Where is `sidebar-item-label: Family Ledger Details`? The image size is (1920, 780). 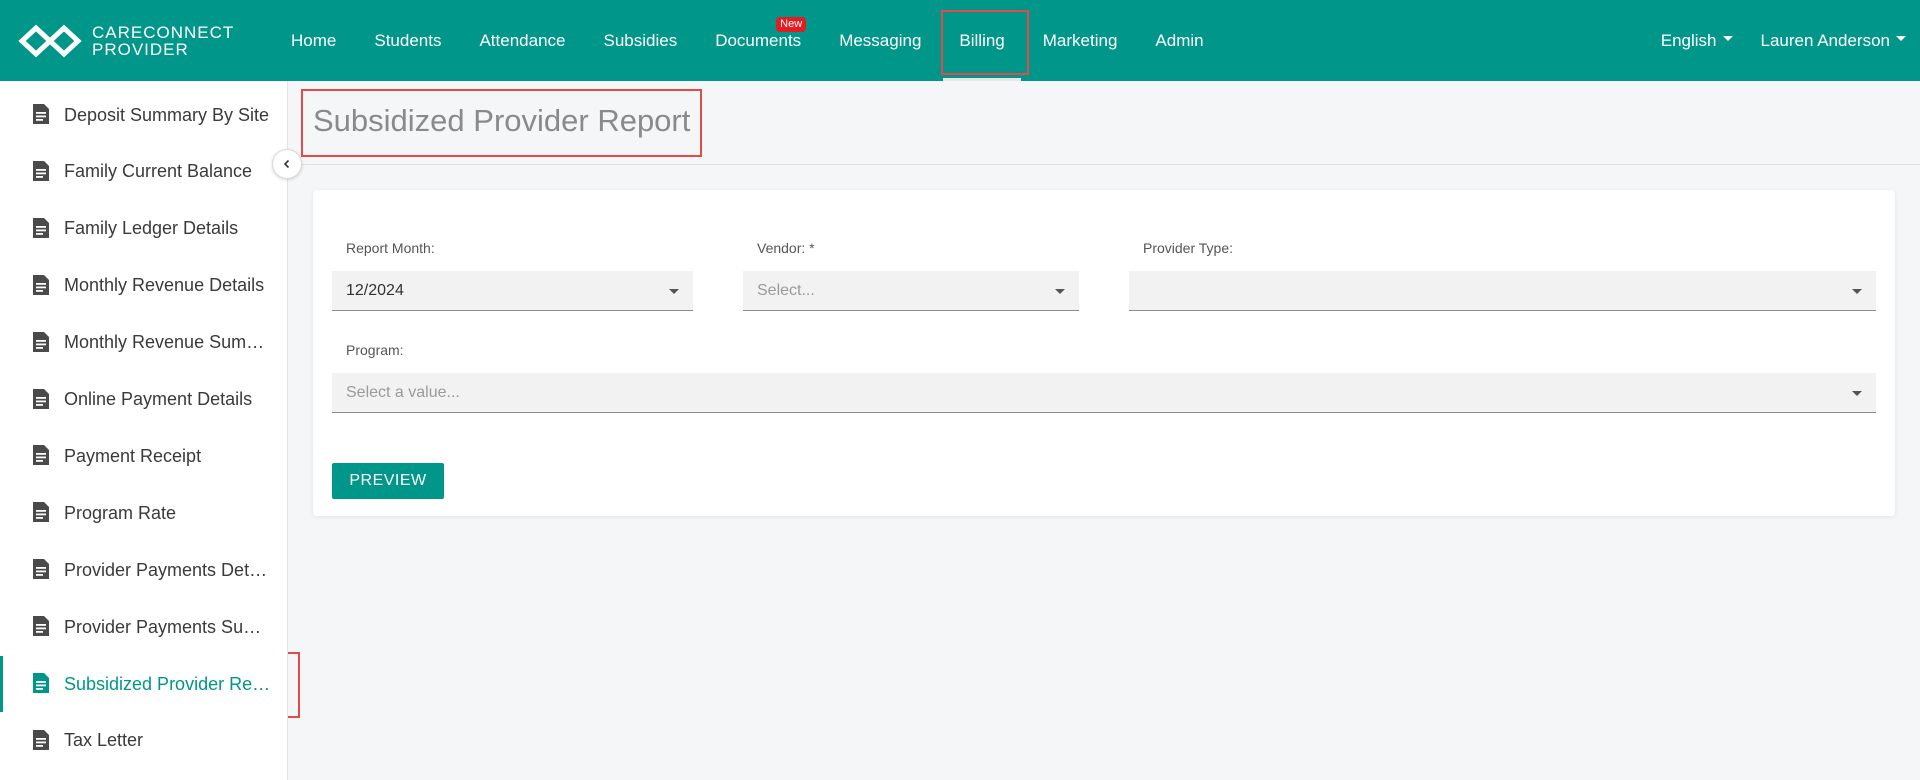 sidebar-item-label: Family Ledger Details is located at coordinates (151, 228).